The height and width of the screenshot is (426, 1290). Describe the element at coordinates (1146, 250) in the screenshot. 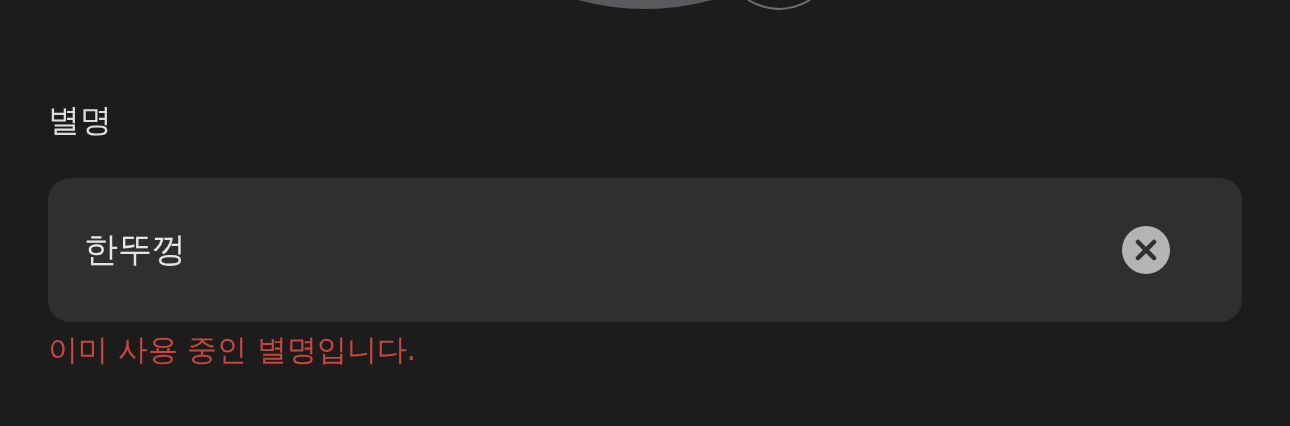

I see `clear-icon` at that location.